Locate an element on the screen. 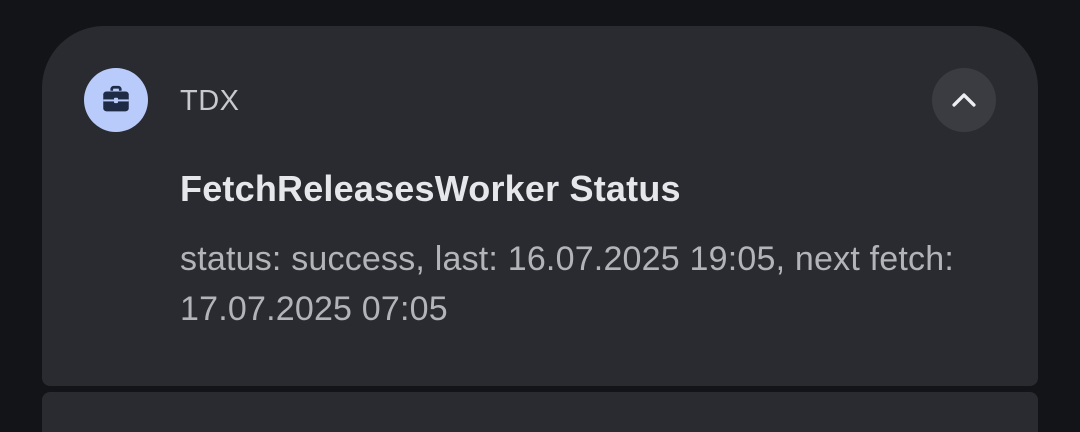 The width and height of the screenshot is (1080, 432). chevron-up-icon is located at coordinates (964, 100).